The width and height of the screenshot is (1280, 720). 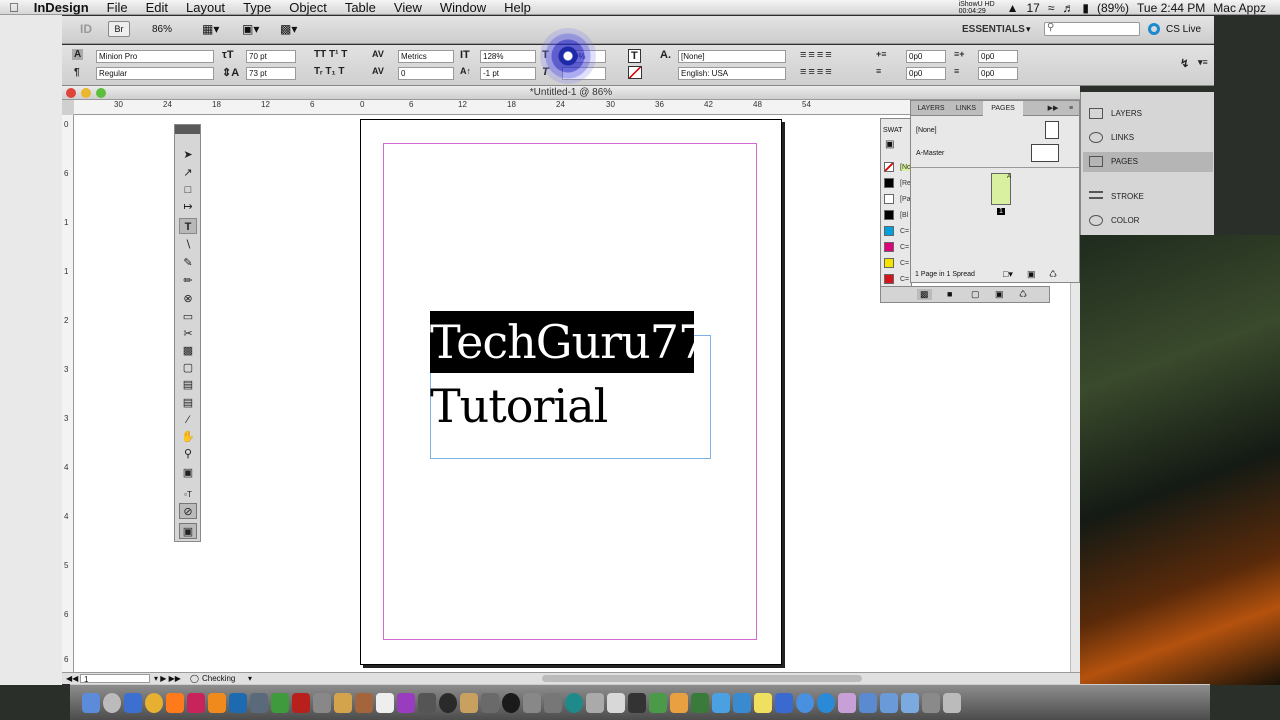 I want to click on gradient-feather-tool-icon: ▤, so click(x=188, y=385).